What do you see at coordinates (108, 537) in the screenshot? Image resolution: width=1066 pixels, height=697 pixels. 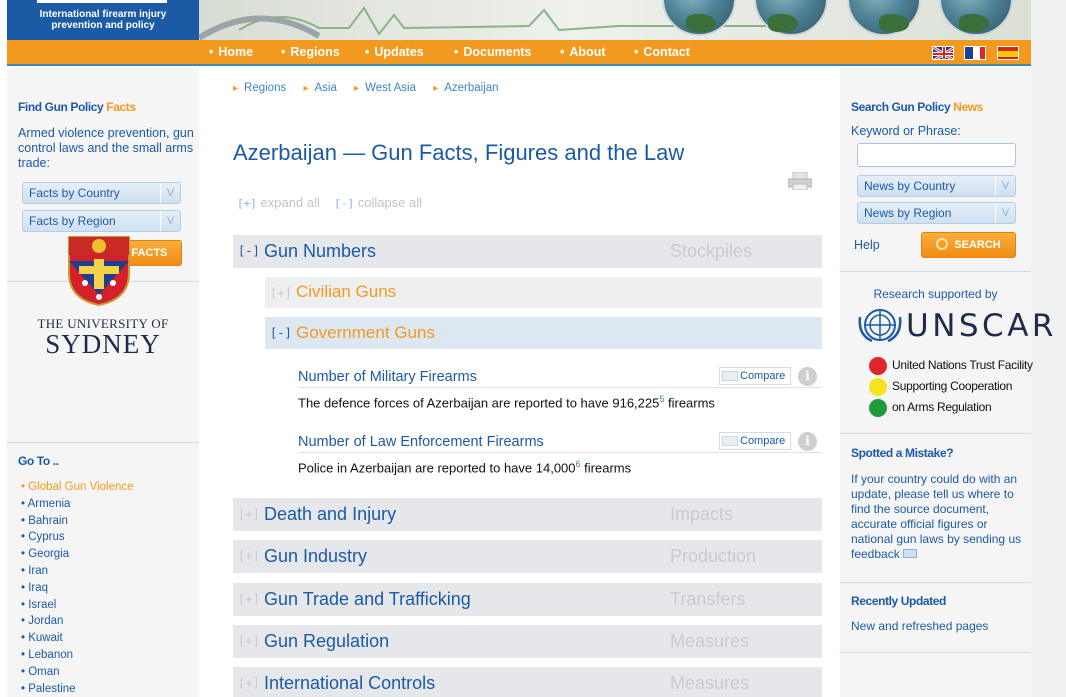 I see `goto-item: Cyprus` at bounding box center [108, 537].